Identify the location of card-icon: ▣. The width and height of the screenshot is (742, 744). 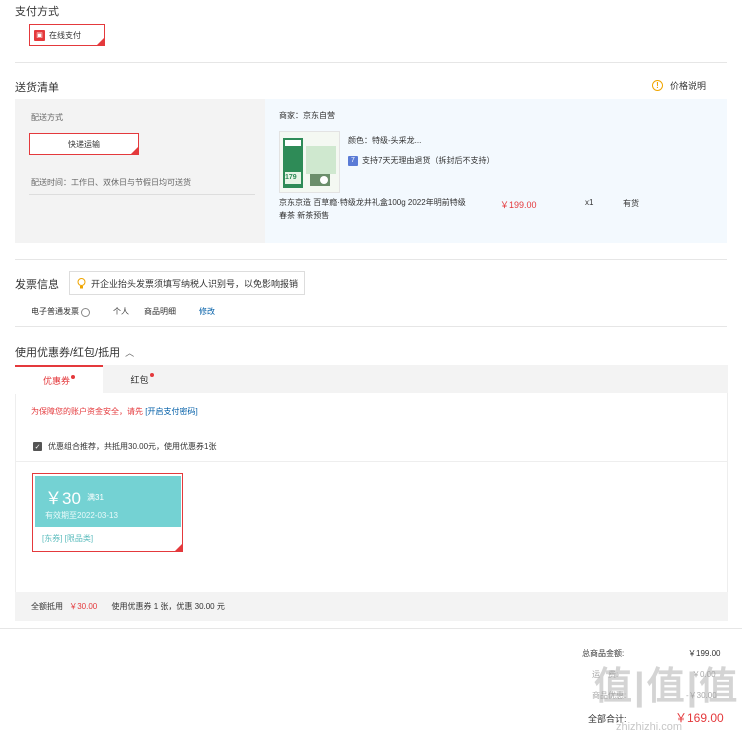
(39, 35).